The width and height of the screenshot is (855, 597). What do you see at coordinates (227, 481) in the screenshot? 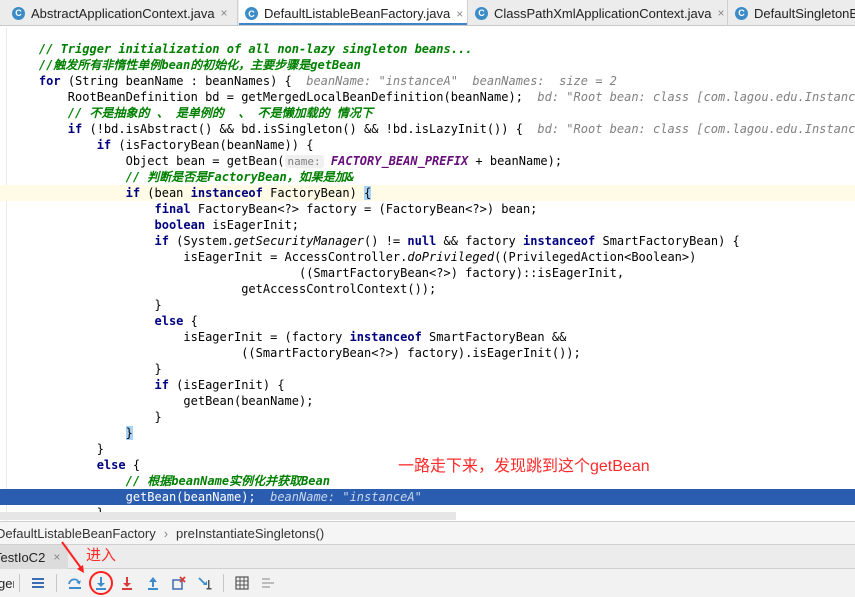
I see `code-line: // 根据beanName实例化并获取Bean` at bounding box center [227, 481].